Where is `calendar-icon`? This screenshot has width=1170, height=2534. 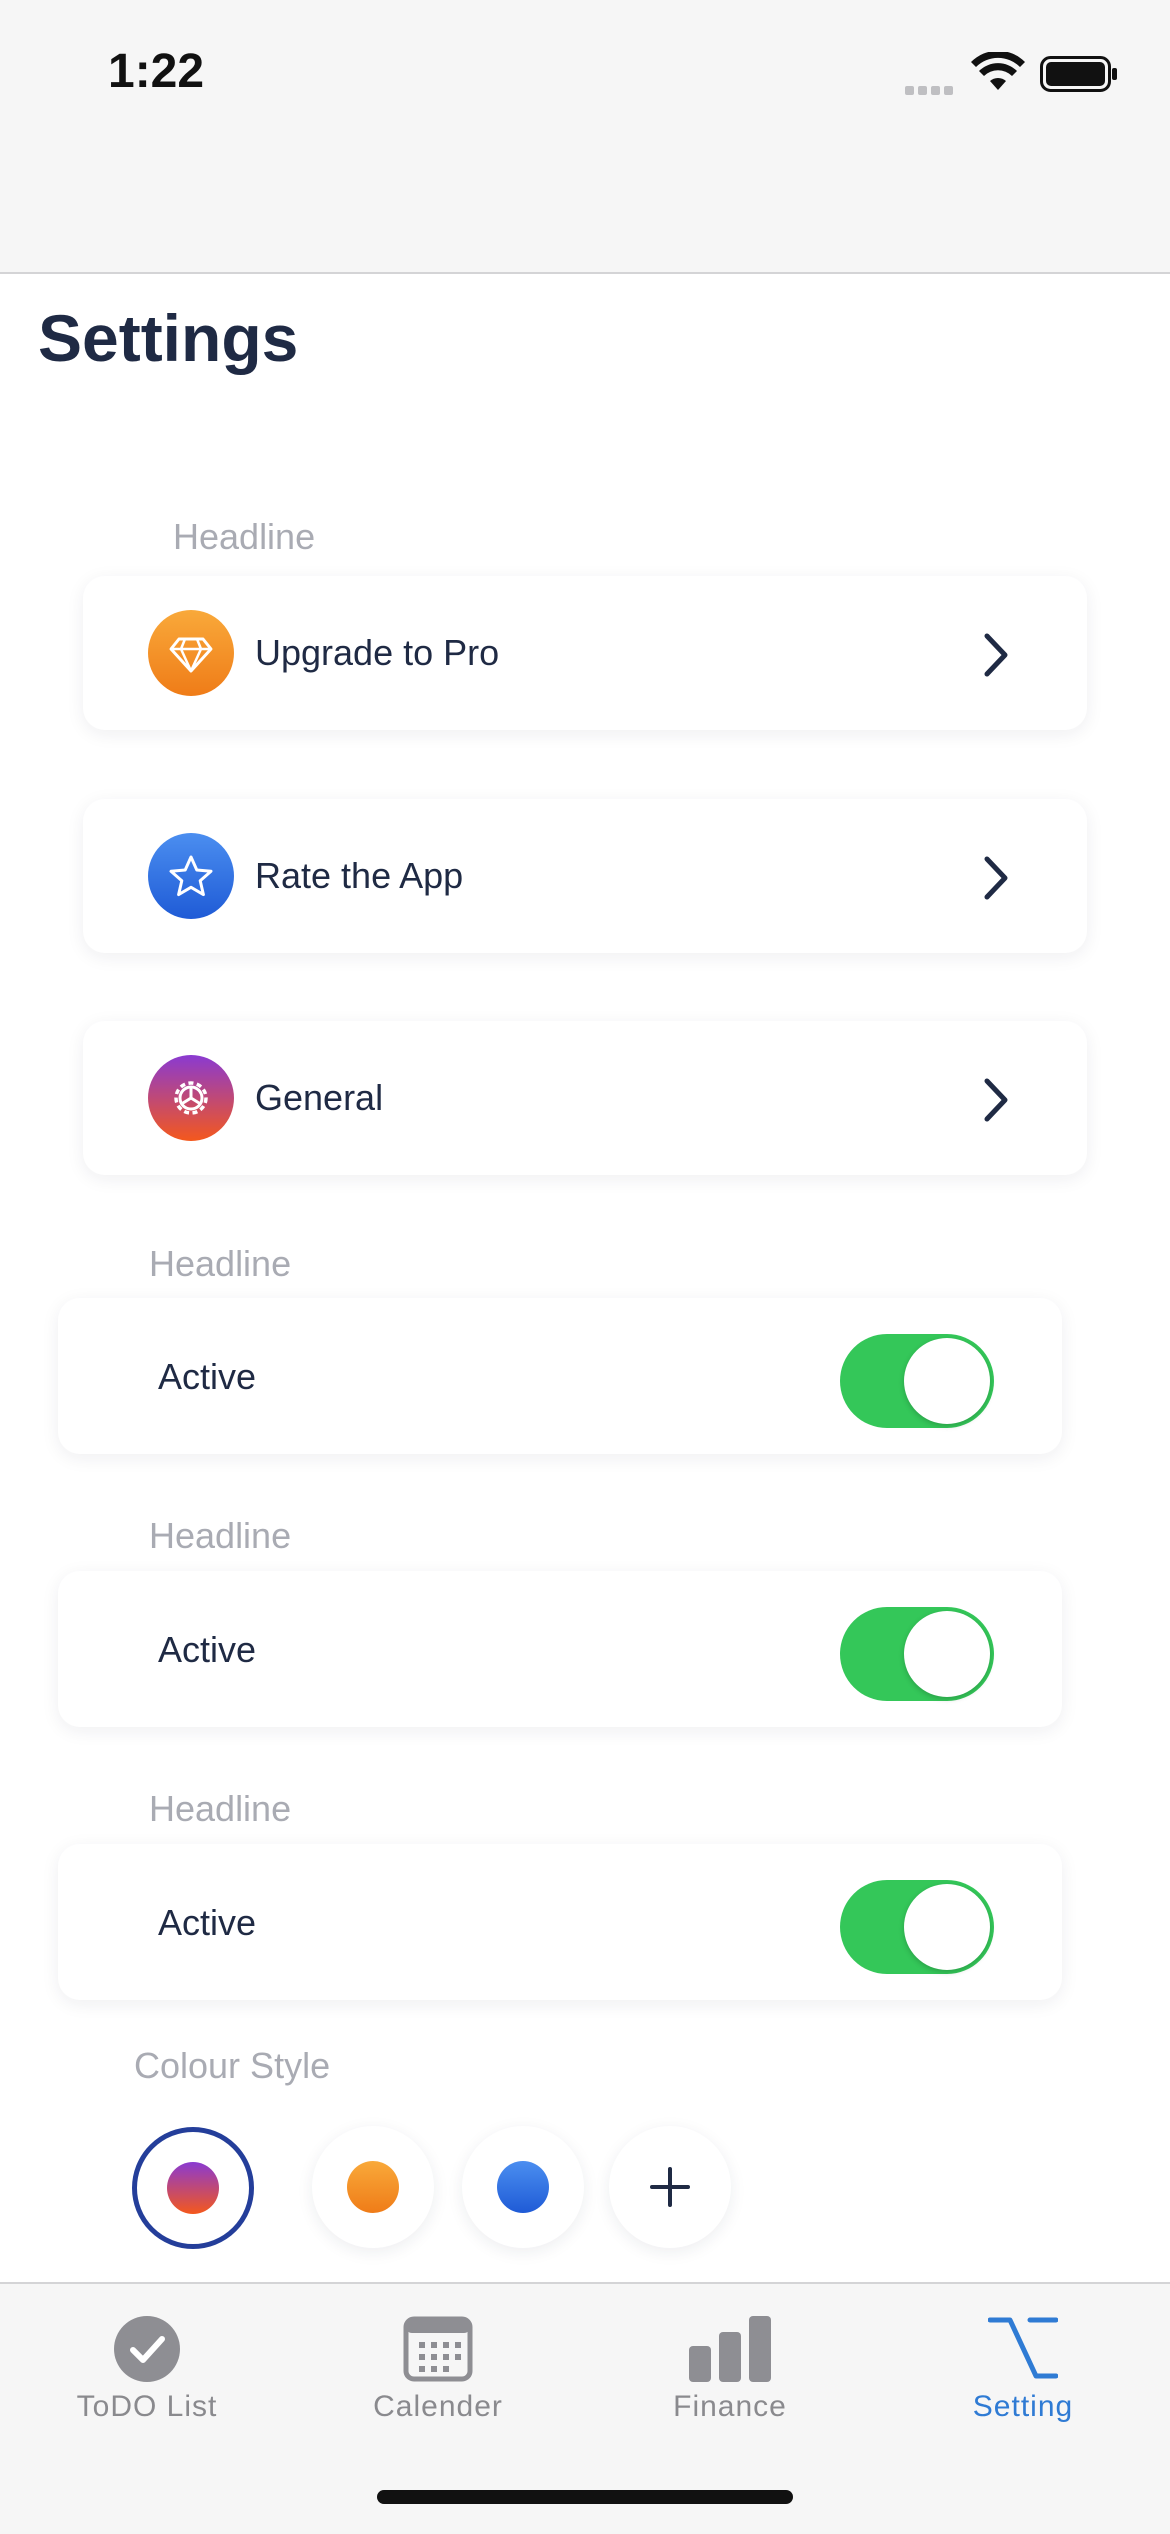 calendar-icon is located at coordinates (438, 2349).